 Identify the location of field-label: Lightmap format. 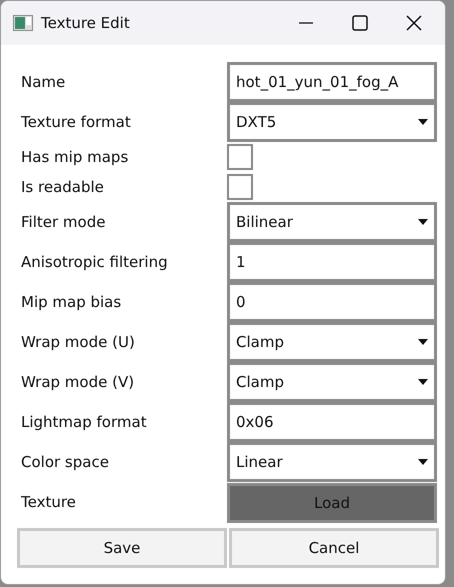
(84, 422).